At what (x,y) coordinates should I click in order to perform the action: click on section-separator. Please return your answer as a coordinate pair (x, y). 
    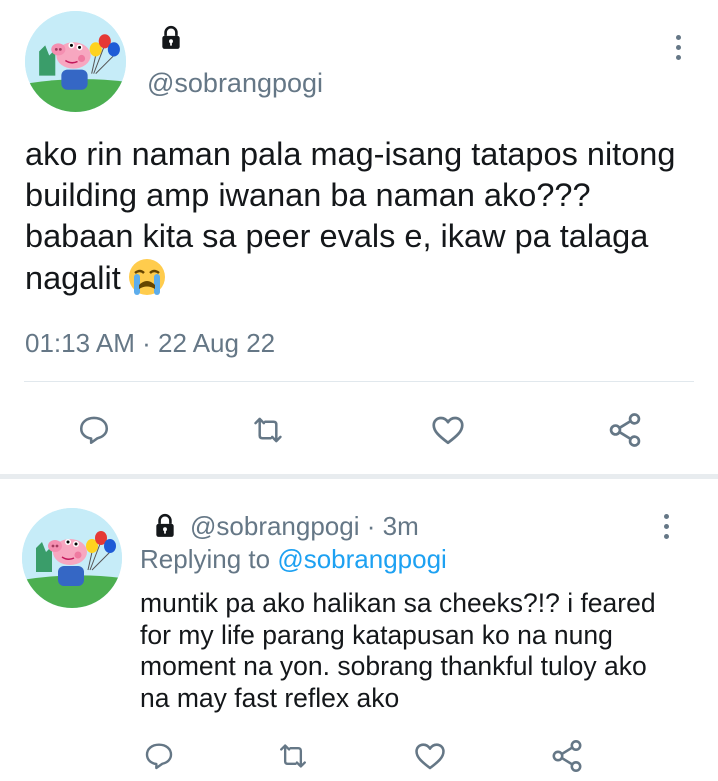
    Looking at the image, I should click on (359, 476).